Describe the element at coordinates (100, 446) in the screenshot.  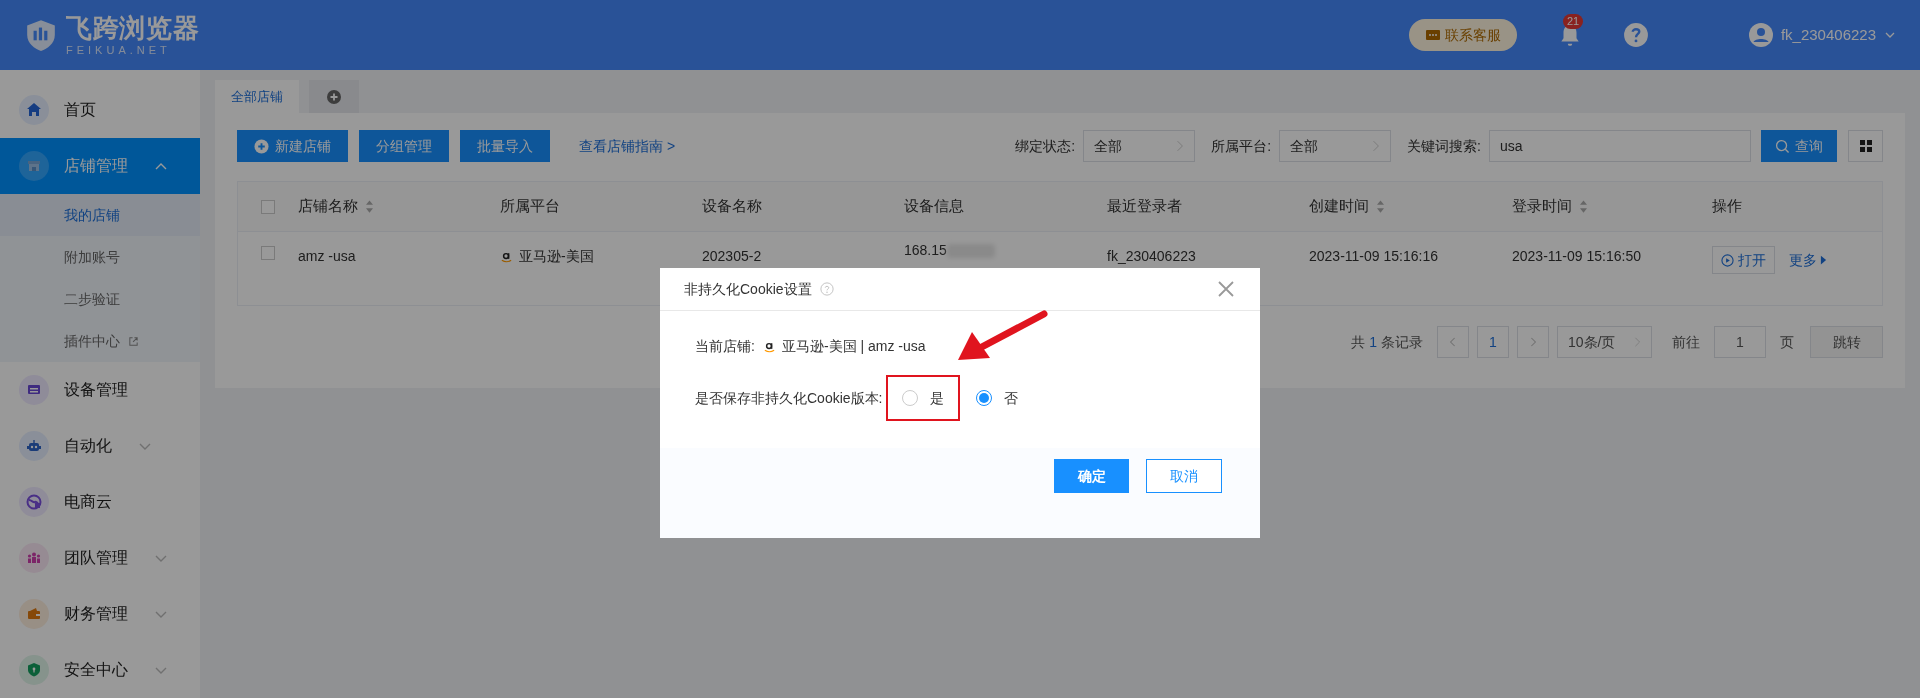
I see `sidebar-item: 自动化` at that location.